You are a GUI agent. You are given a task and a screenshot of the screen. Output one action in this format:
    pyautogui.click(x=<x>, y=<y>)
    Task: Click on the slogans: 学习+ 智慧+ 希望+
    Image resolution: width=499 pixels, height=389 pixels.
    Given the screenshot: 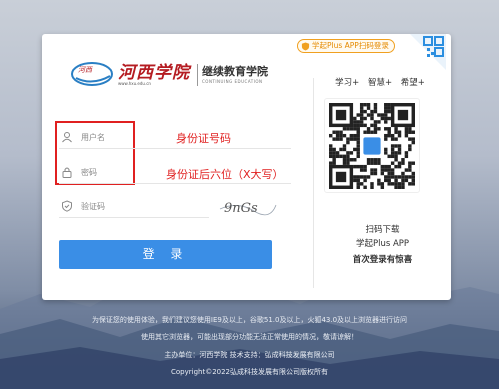 What is the action you would take?
    pyautogui.click(x=380, y=82)
    